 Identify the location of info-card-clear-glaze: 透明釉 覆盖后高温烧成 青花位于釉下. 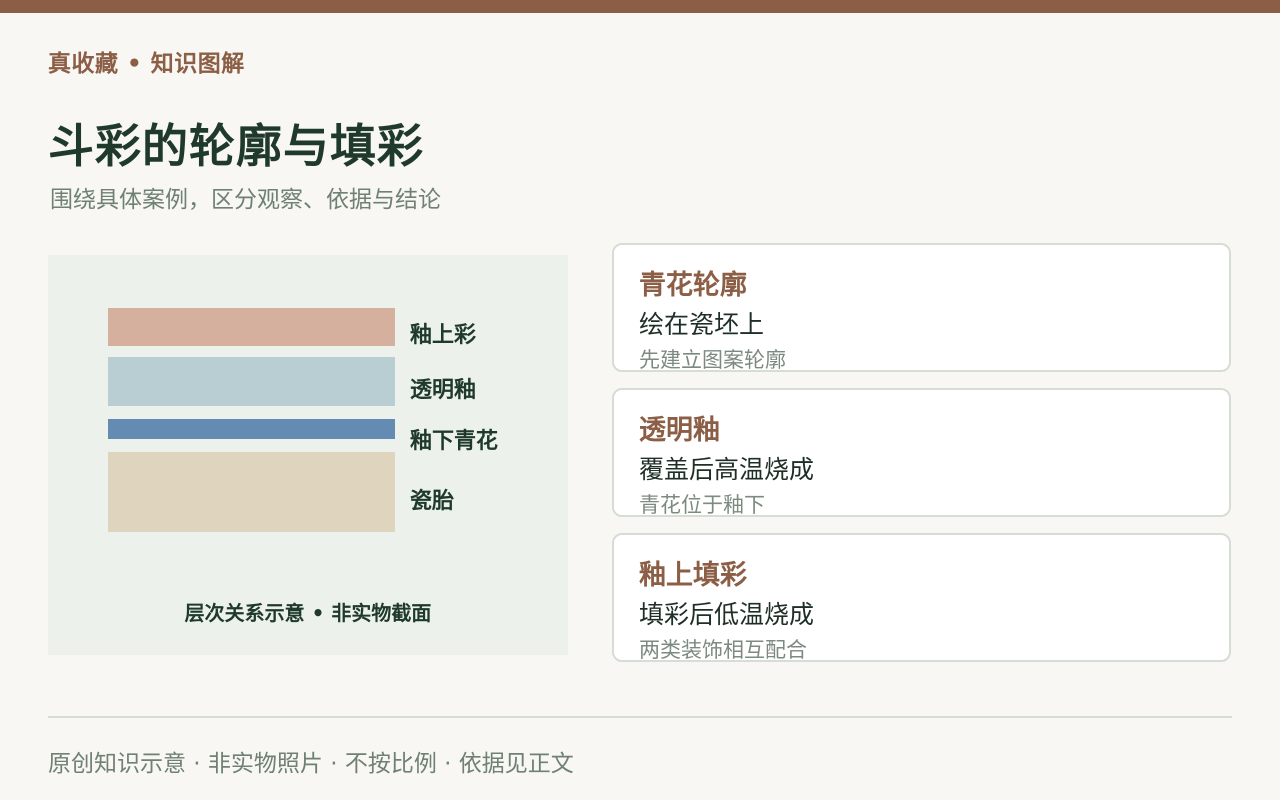
(921, 452).